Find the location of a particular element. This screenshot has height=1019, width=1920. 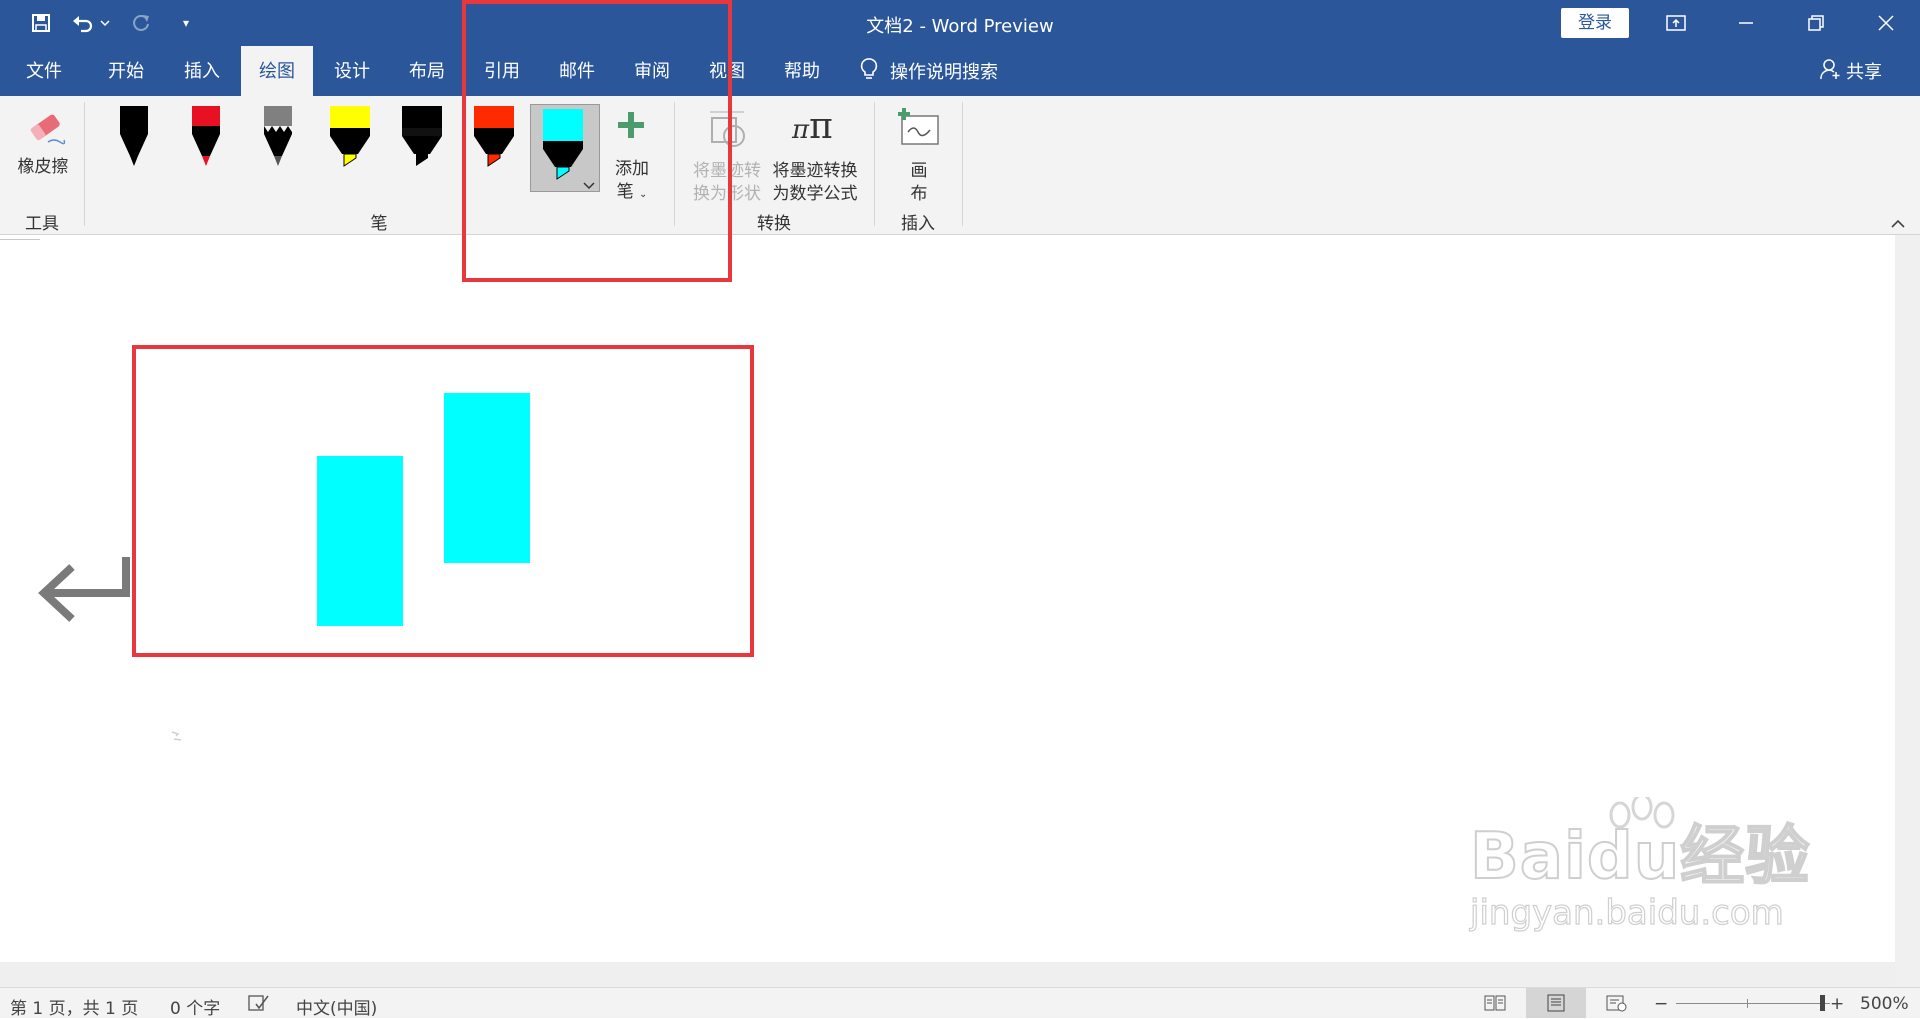

read-mode-icon is located at coordinates (1495, 1005).